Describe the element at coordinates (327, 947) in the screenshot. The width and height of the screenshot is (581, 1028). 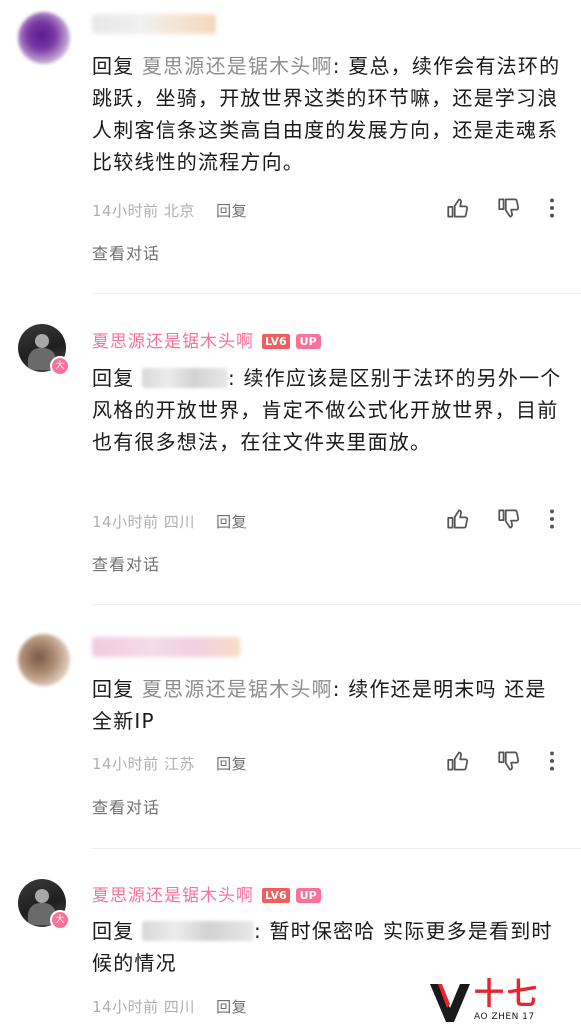
I see `comment-text: 回复 : 暂时保密哈 实际更多是看到时候的情况` at that location.